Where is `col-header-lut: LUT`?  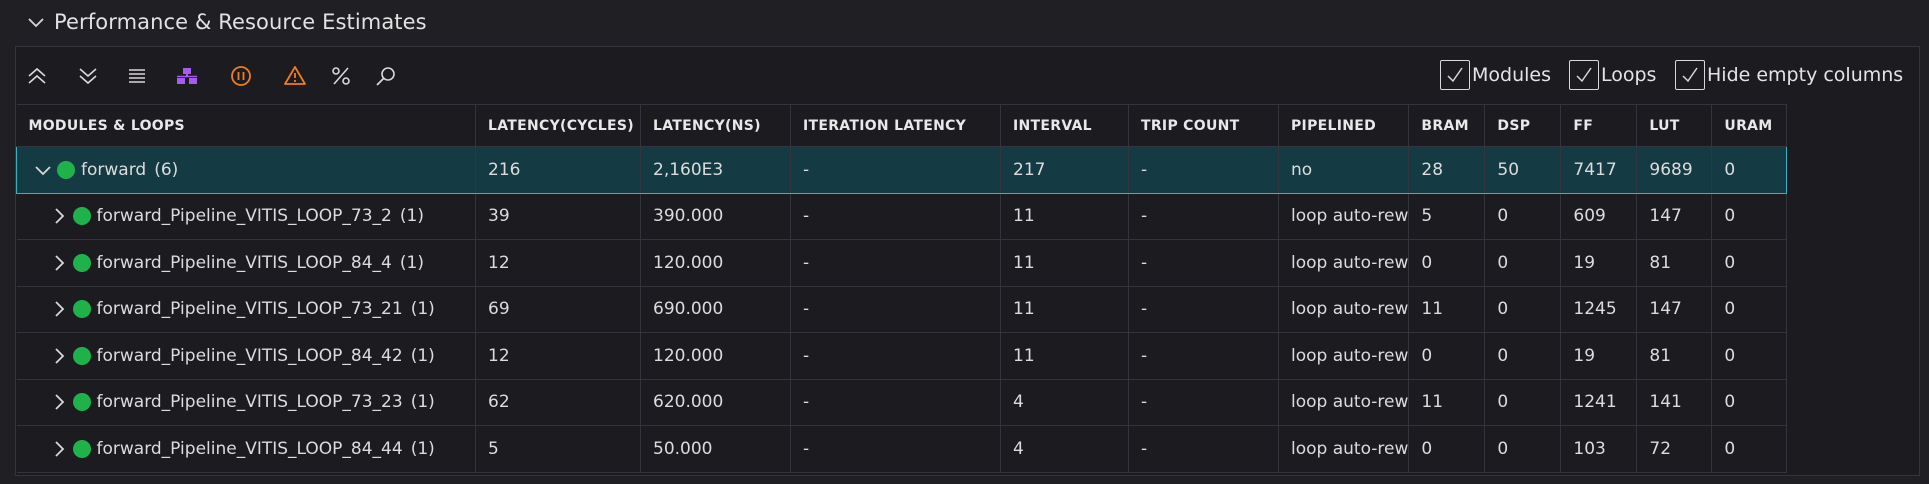
col-header-lut: LUT is located at coordinates (1674, 125).